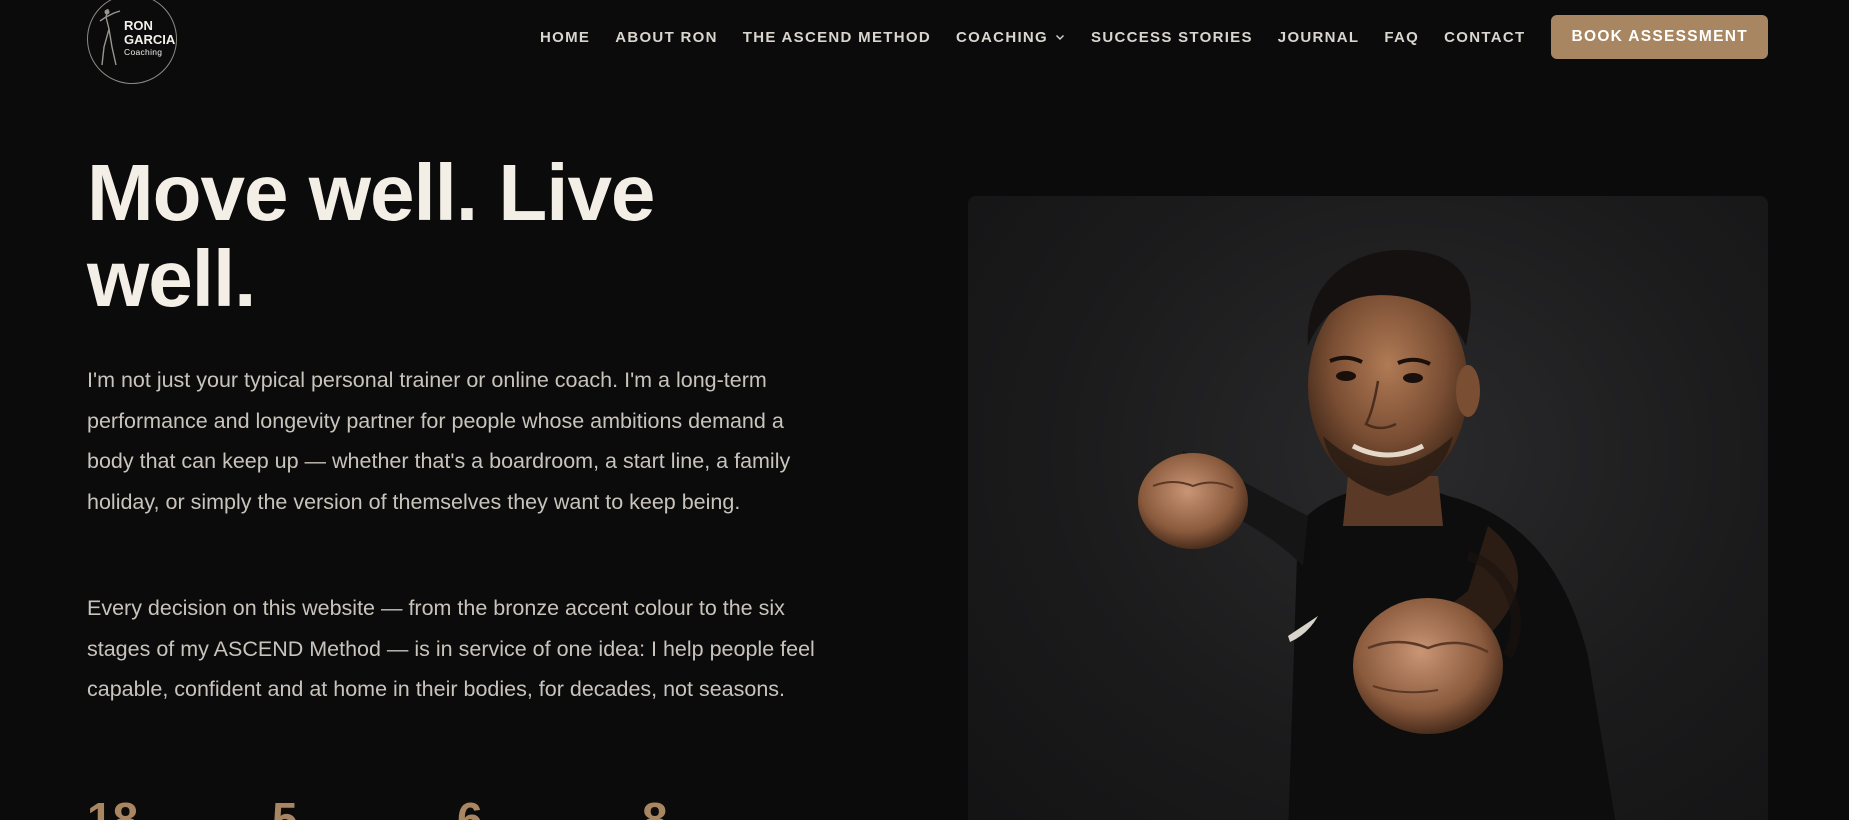 The width and height of the screenshot is (1849, 820). Describe the element at coordinates (1401, 37) in the screenshot. I see `nav-faq: FAQ` at that location.